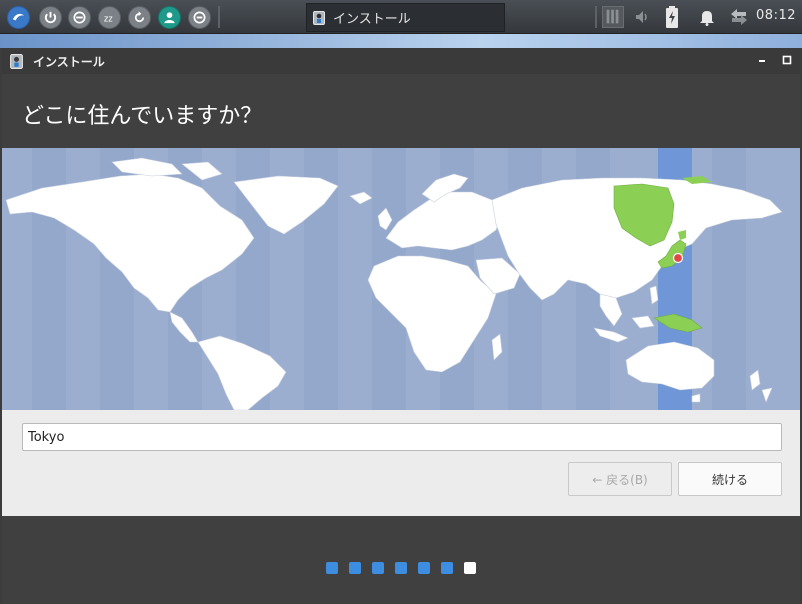  I want to click on notification-icon, so click(707, 17).